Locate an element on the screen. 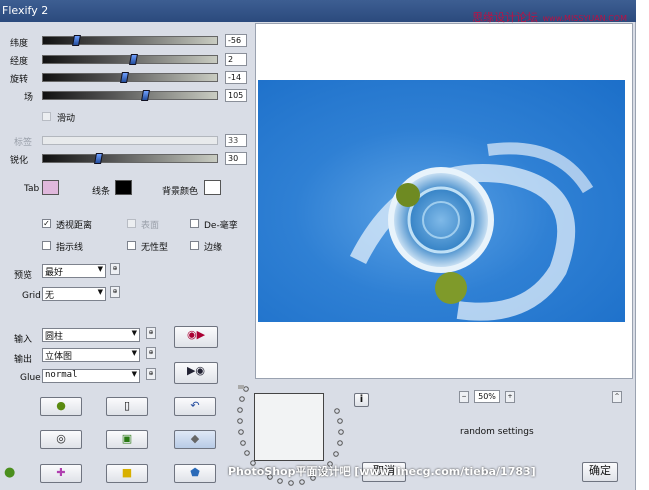 The width and height of the screenshot is (649, 490). swap-forward-button: ◉▶ is located at coordinates (196, 337).